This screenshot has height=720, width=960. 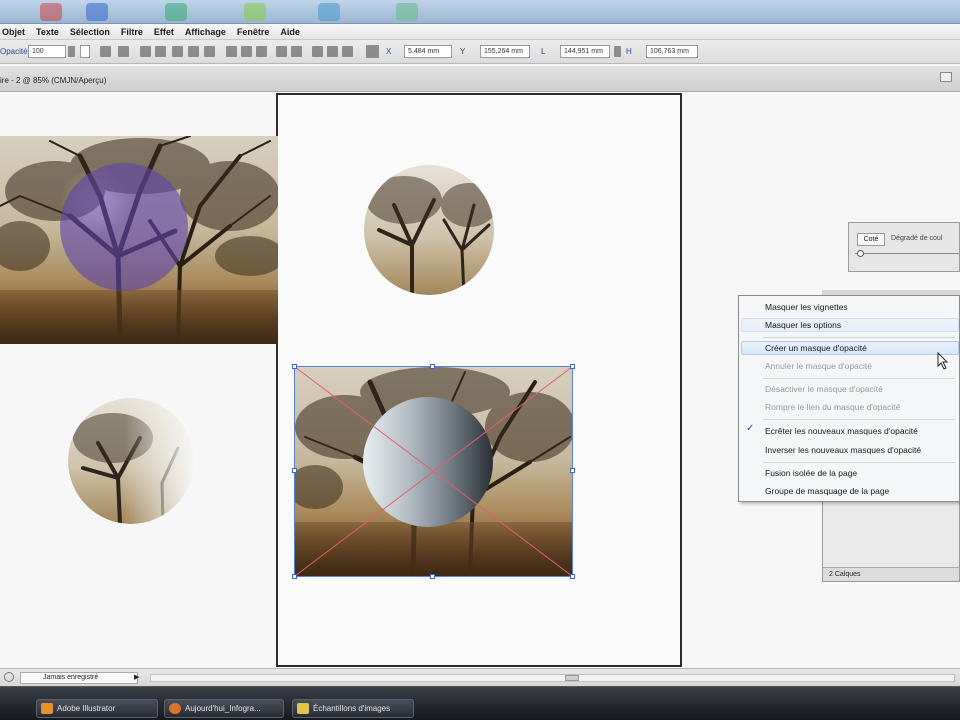 I want to click on menu-item-make-opacity-mask: Créer un masque d'opacité, so click(x=816, y=348).